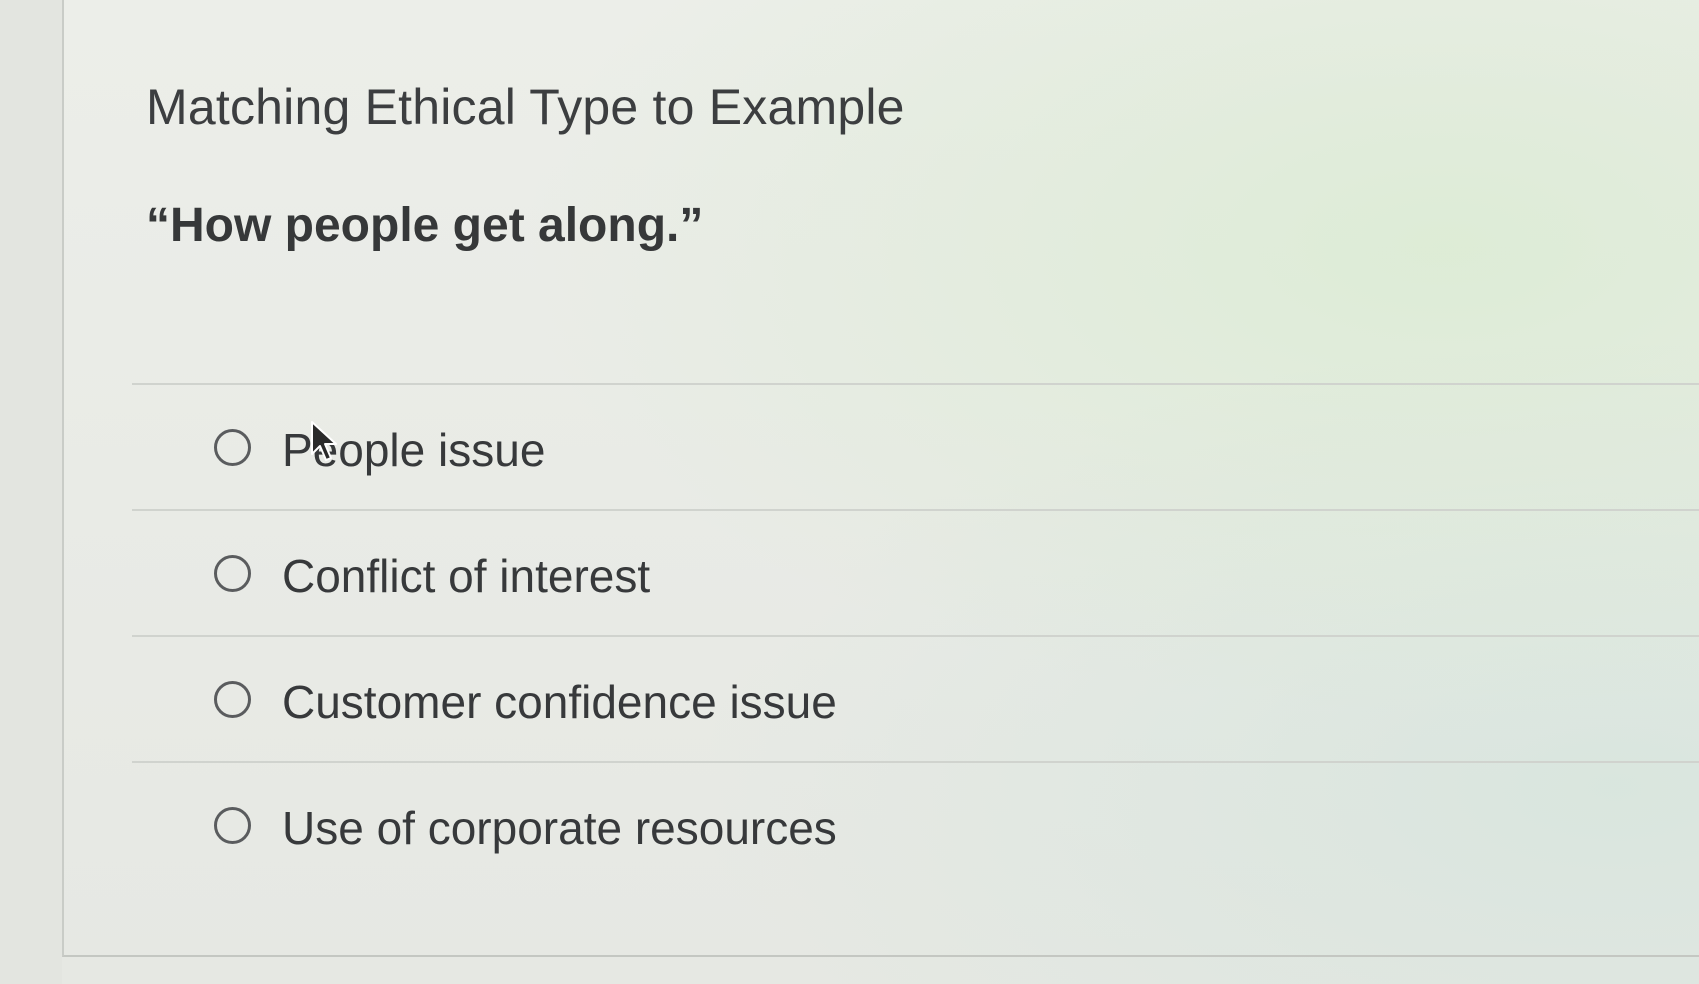 Image resolution: width=1699 pixels, height=984 pixels. I want to click on answer-label: Conflict of interest, so click(466, 576).